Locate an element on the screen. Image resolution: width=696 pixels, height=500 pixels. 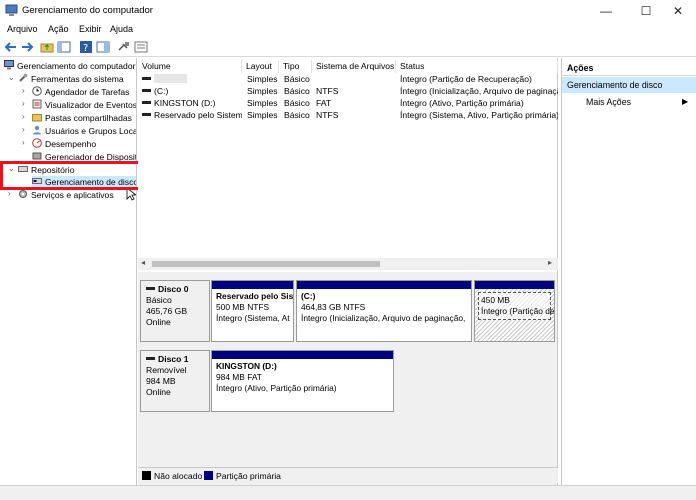
disk-name: Disco 0 is located at coordinates (173, 289).